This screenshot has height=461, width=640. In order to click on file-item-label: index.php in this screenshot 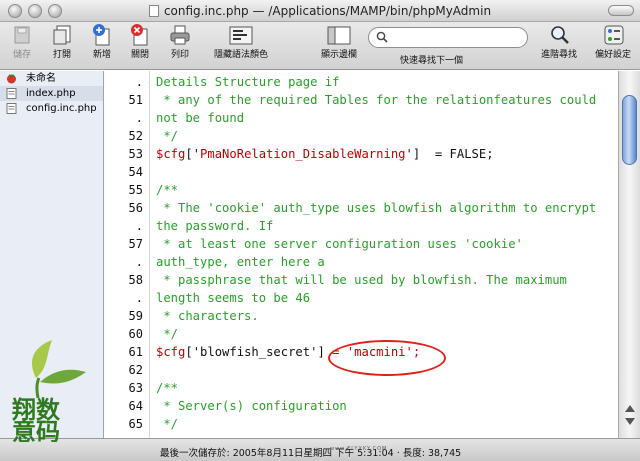, I will do `click(51, 93)`.